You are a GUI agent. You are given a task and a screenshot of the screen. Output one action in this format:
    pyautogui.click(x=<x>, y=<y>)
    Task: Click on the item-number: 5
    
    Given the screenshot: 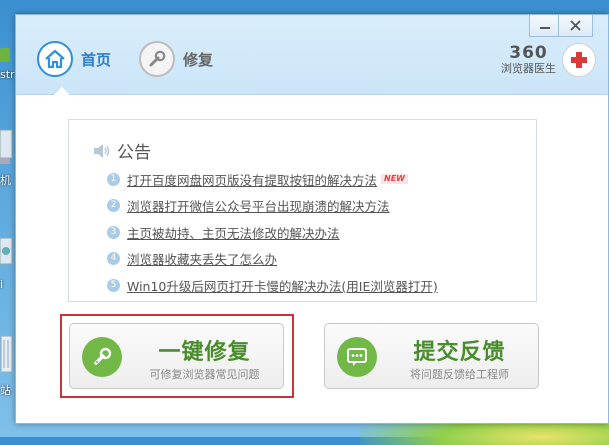 What is the action you would take?
    pyautogui.click(x=113, y=285)
    